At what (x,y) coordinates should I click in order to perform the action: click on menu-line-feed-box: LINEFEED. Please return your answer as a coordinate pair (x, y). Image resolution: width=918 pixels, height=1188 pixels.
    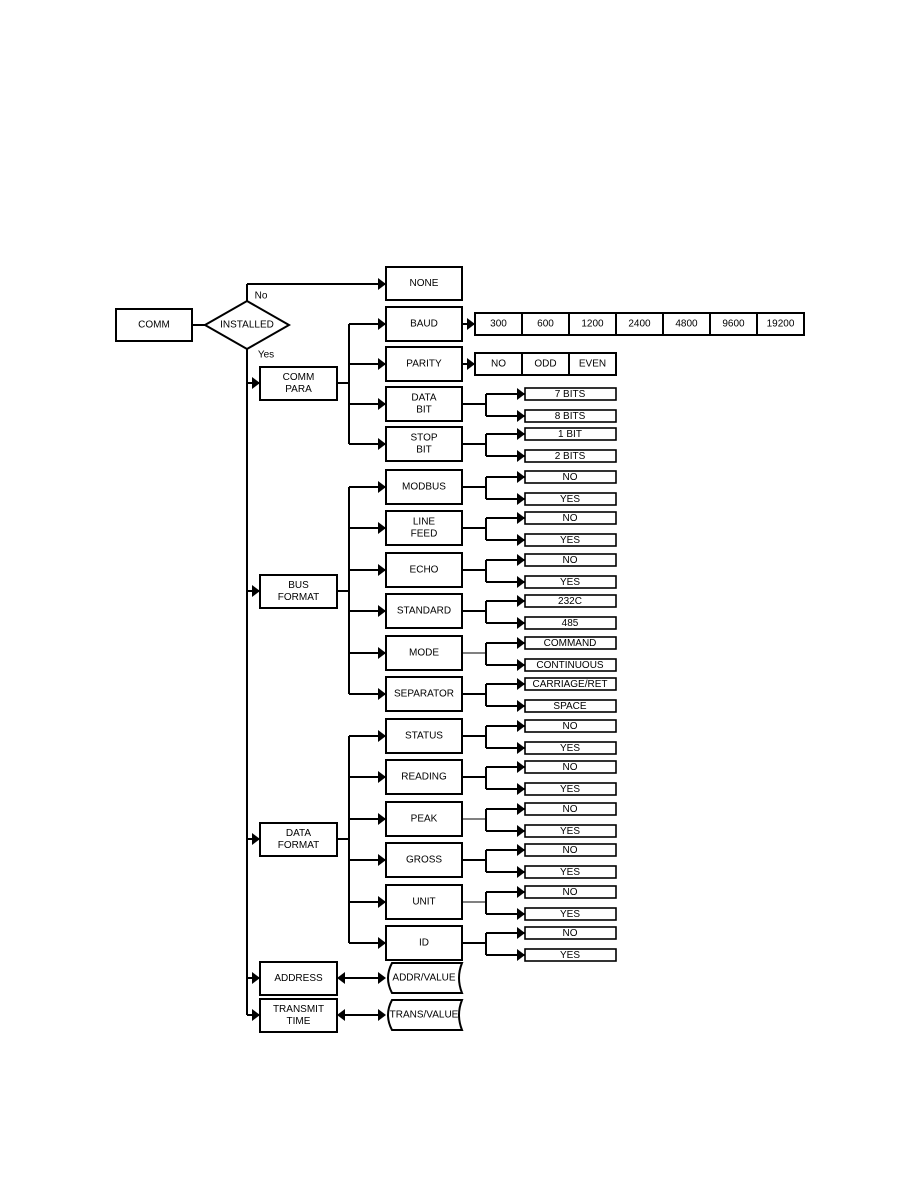
    Looking at the image, I should click on (424, 528).